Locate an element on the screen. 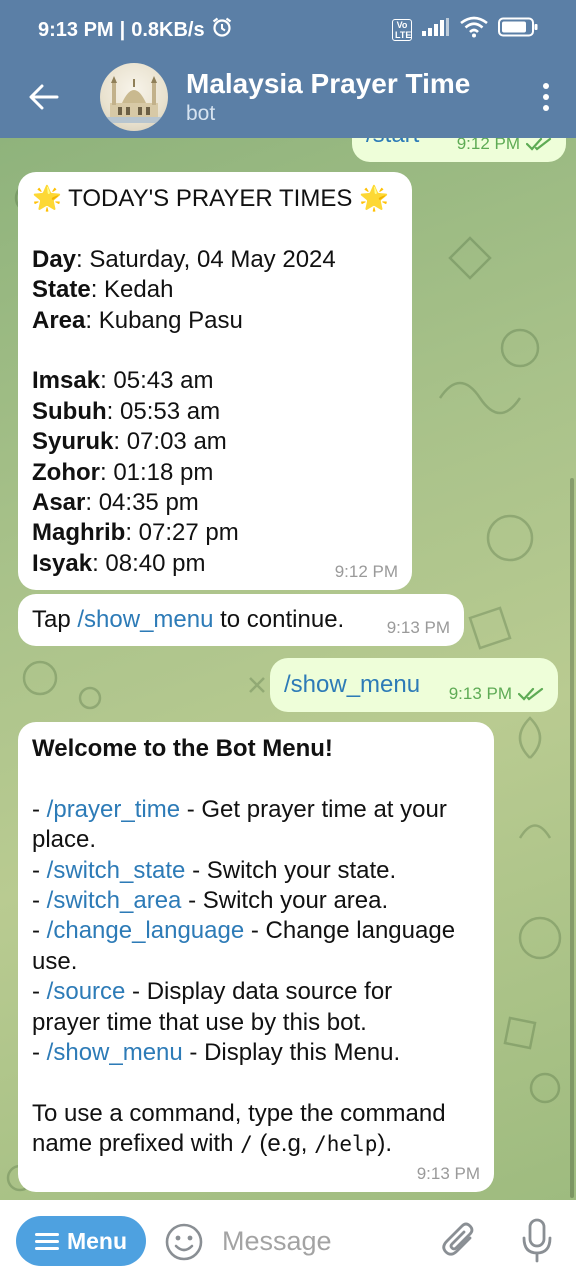 The width and height of the screenshot is (576, 1280). status-left: 9:13 PM | 0.8KB/s is located at coordinates (135, 30).